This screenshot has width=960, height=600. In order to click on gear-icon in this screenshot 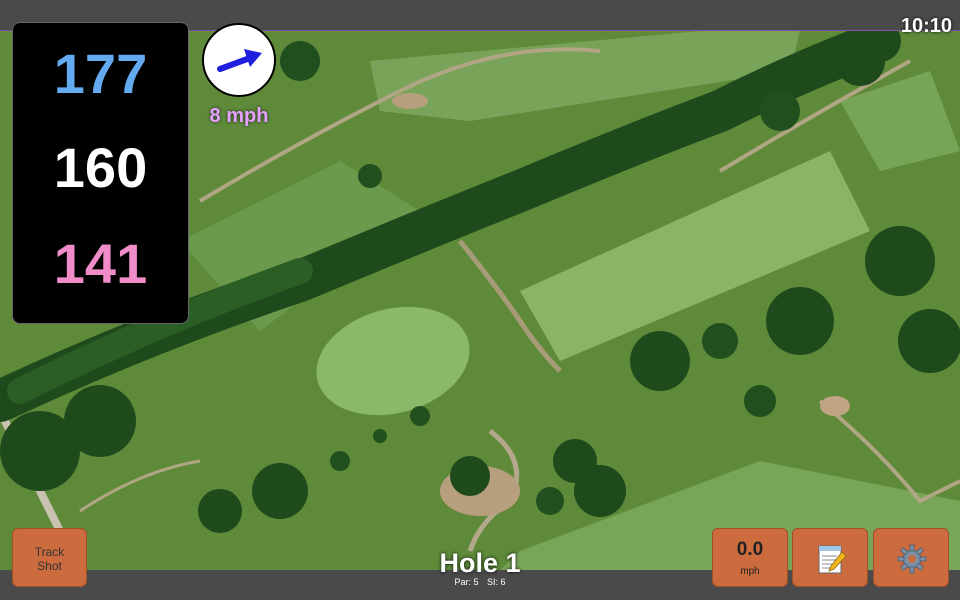, I will do `click(912, 559)`.